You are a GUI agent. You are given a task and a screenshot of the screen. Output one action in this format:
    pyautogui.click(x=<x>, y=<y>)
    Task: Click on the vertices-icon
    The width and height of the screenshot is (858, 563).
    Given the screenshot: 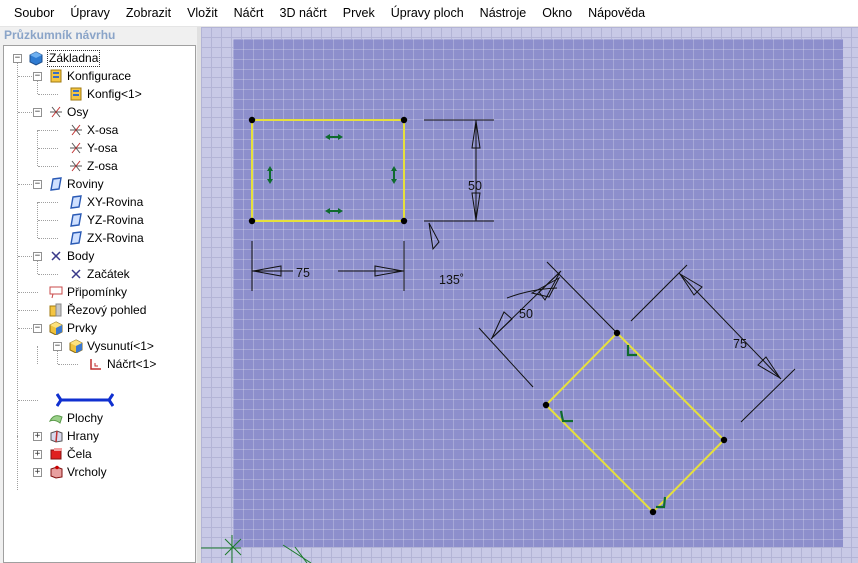 What is the action you would take?
    pyautogui.click(x=56, y=472)
    